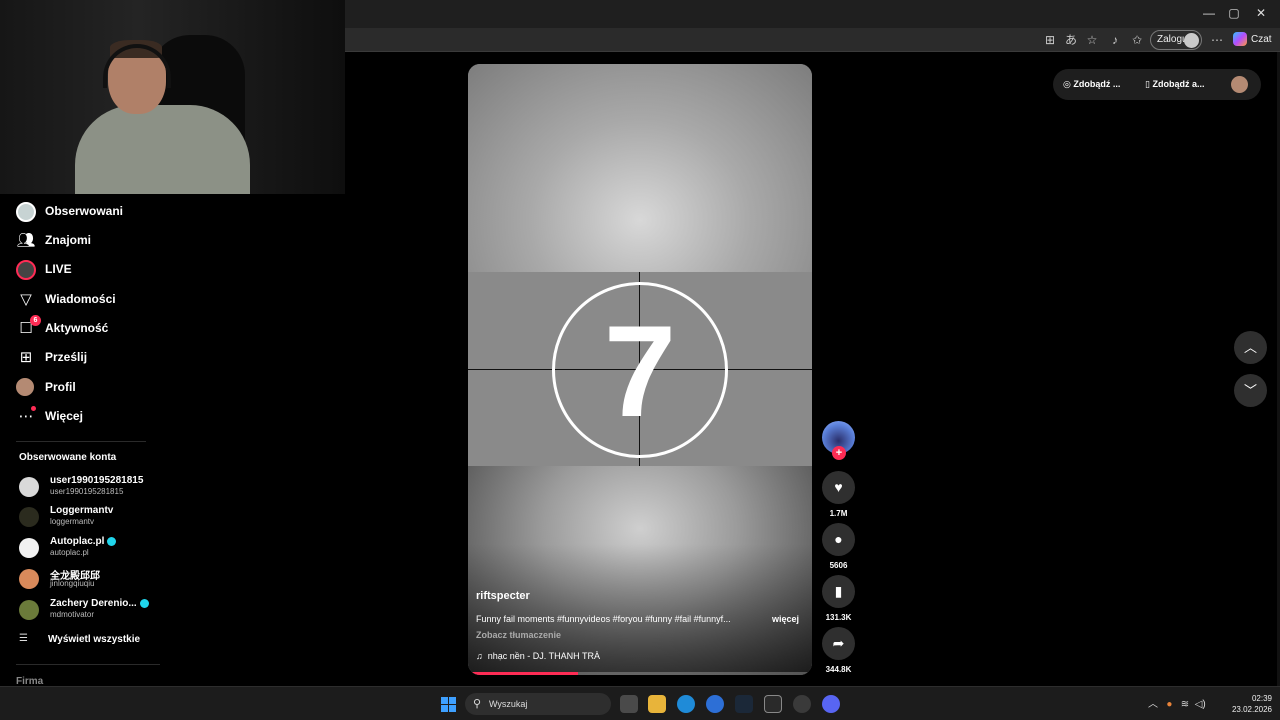 Image resolution: width=1280 pixels, height=720 pixels. I want to click on edge-browser-icon, so click(686, 704).